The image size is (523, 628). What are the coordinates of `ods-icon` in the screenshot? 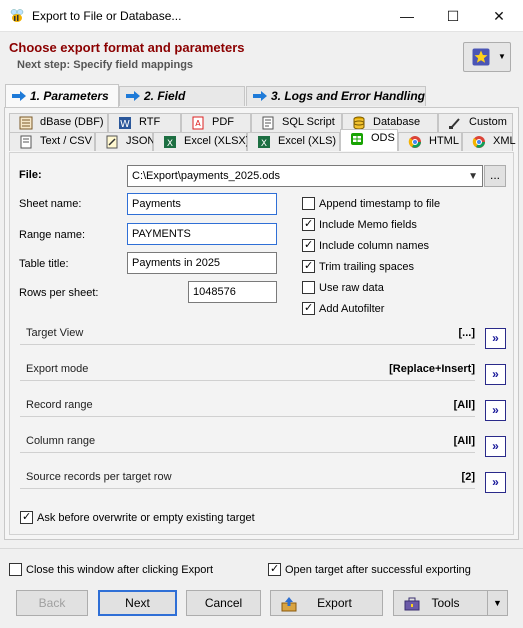 It's located at (357, 139).